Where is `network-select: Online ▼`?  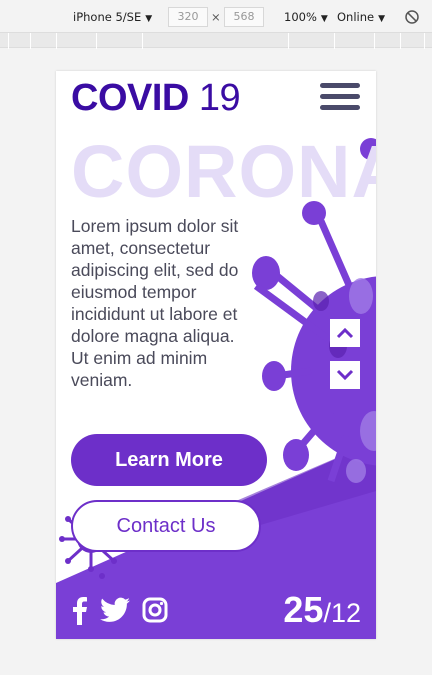 network-select: Online ▼ is located at coordinates (361, 17).